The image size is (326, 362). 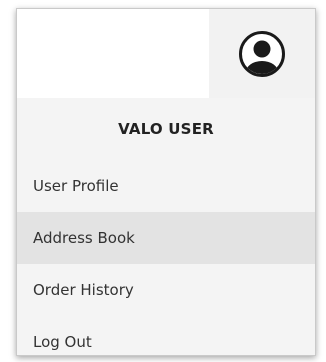 I want to click on header-spacer, so click(x=113, y=53).